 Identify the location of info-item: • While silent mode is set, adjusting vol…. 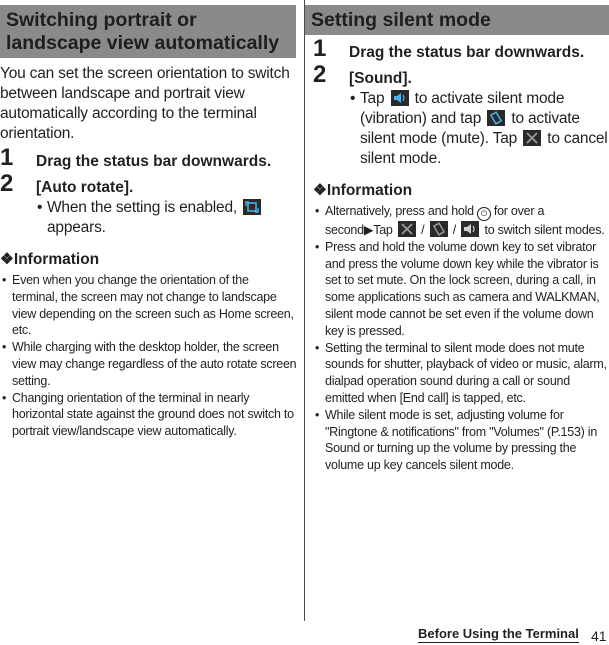
(456, 440).